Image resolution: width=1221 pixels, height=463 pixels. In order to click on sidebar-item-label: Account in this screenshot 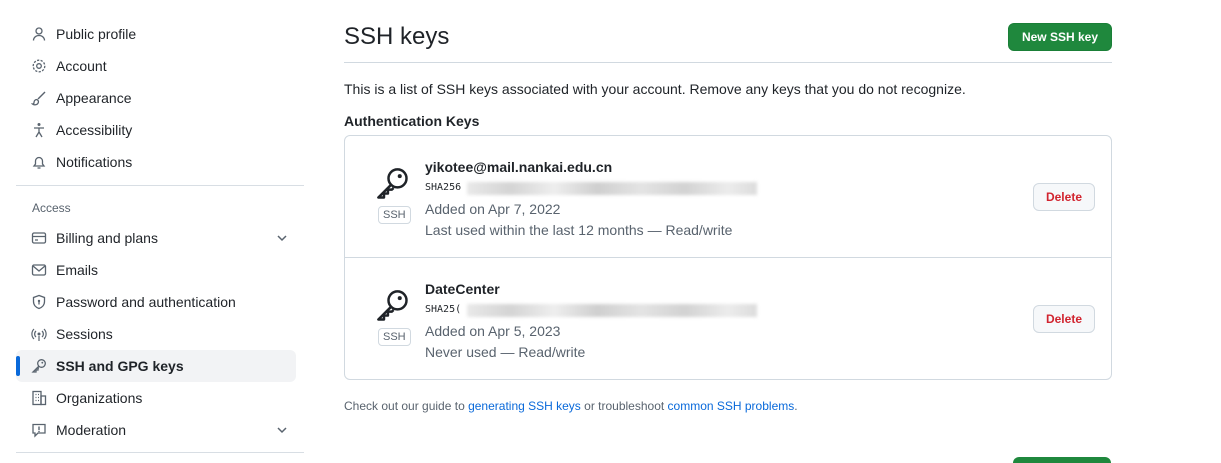, I will do `click(81, 66)`.